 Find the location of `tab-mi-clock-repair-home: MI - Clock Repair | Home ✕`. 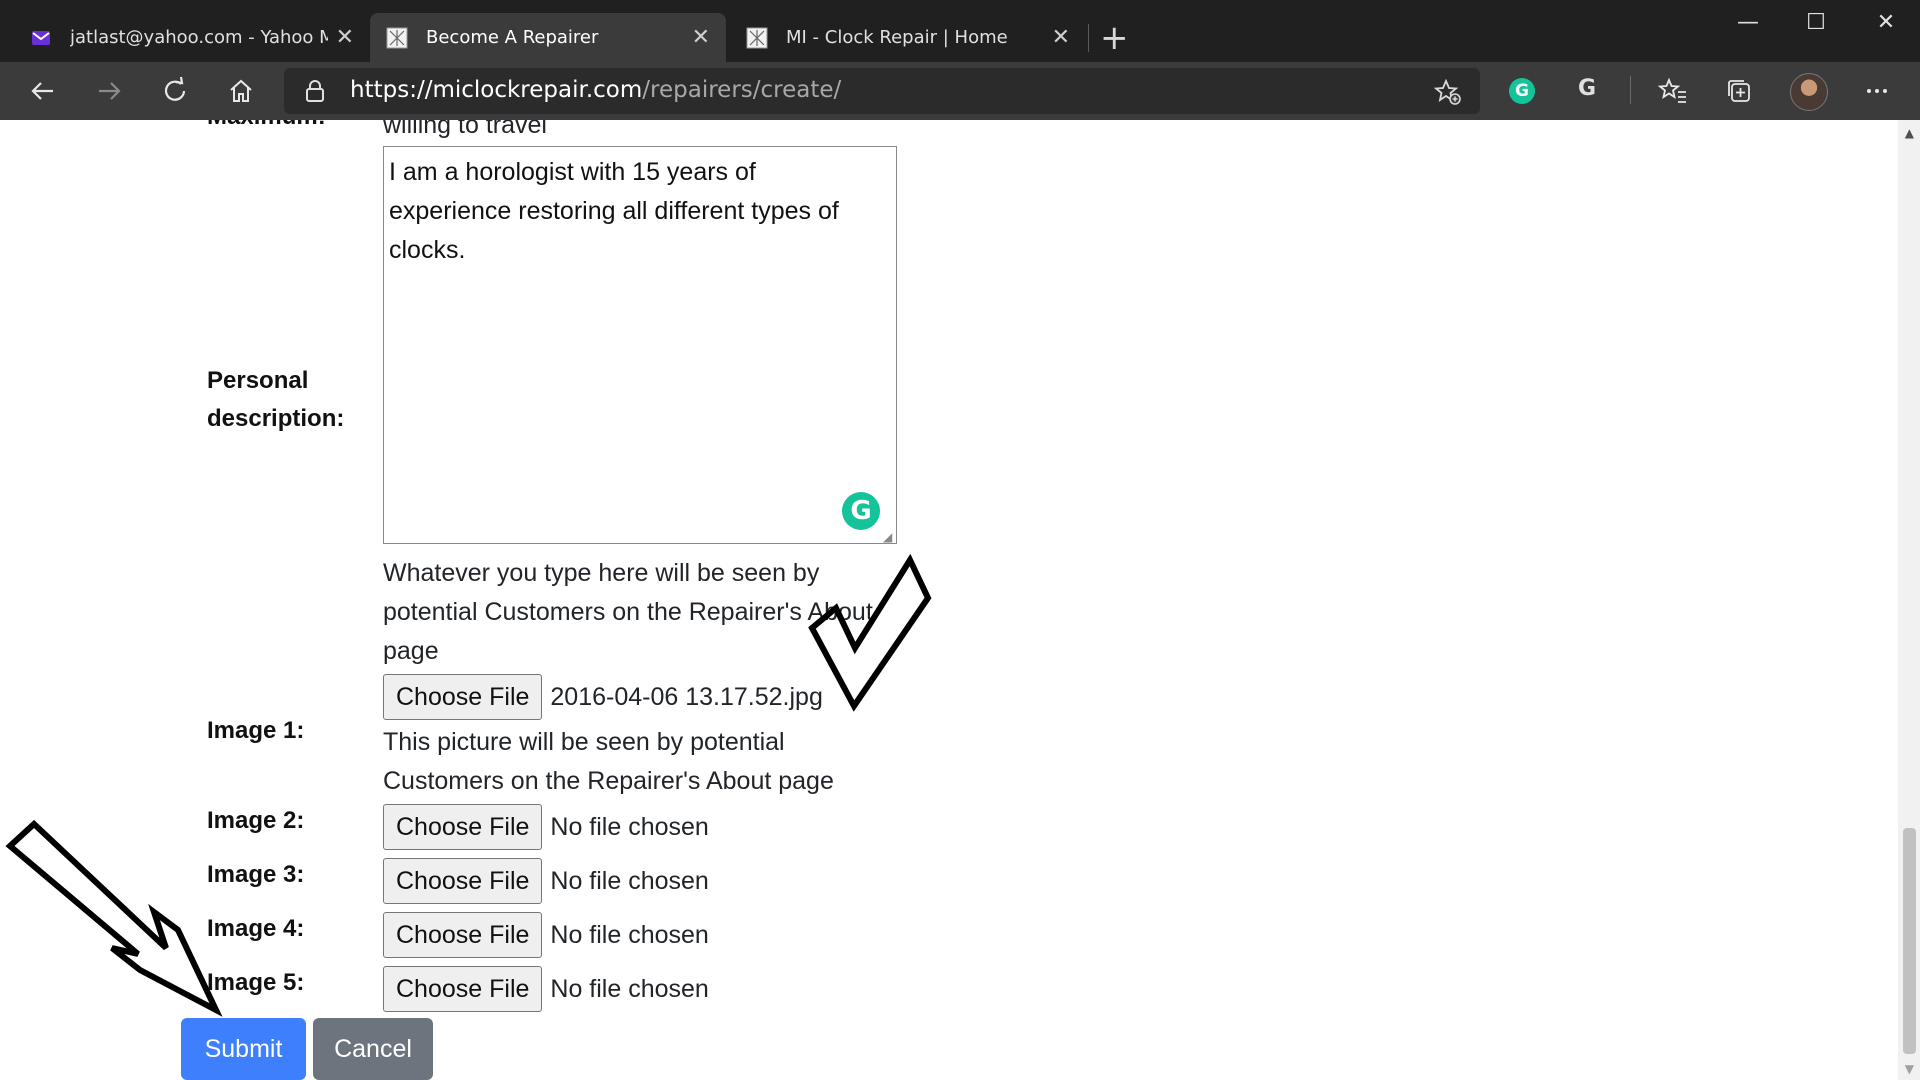

tab-mi-clock-repair-home: MI - Clock Repair | Home ✕ is located at coordinates (908, 37).